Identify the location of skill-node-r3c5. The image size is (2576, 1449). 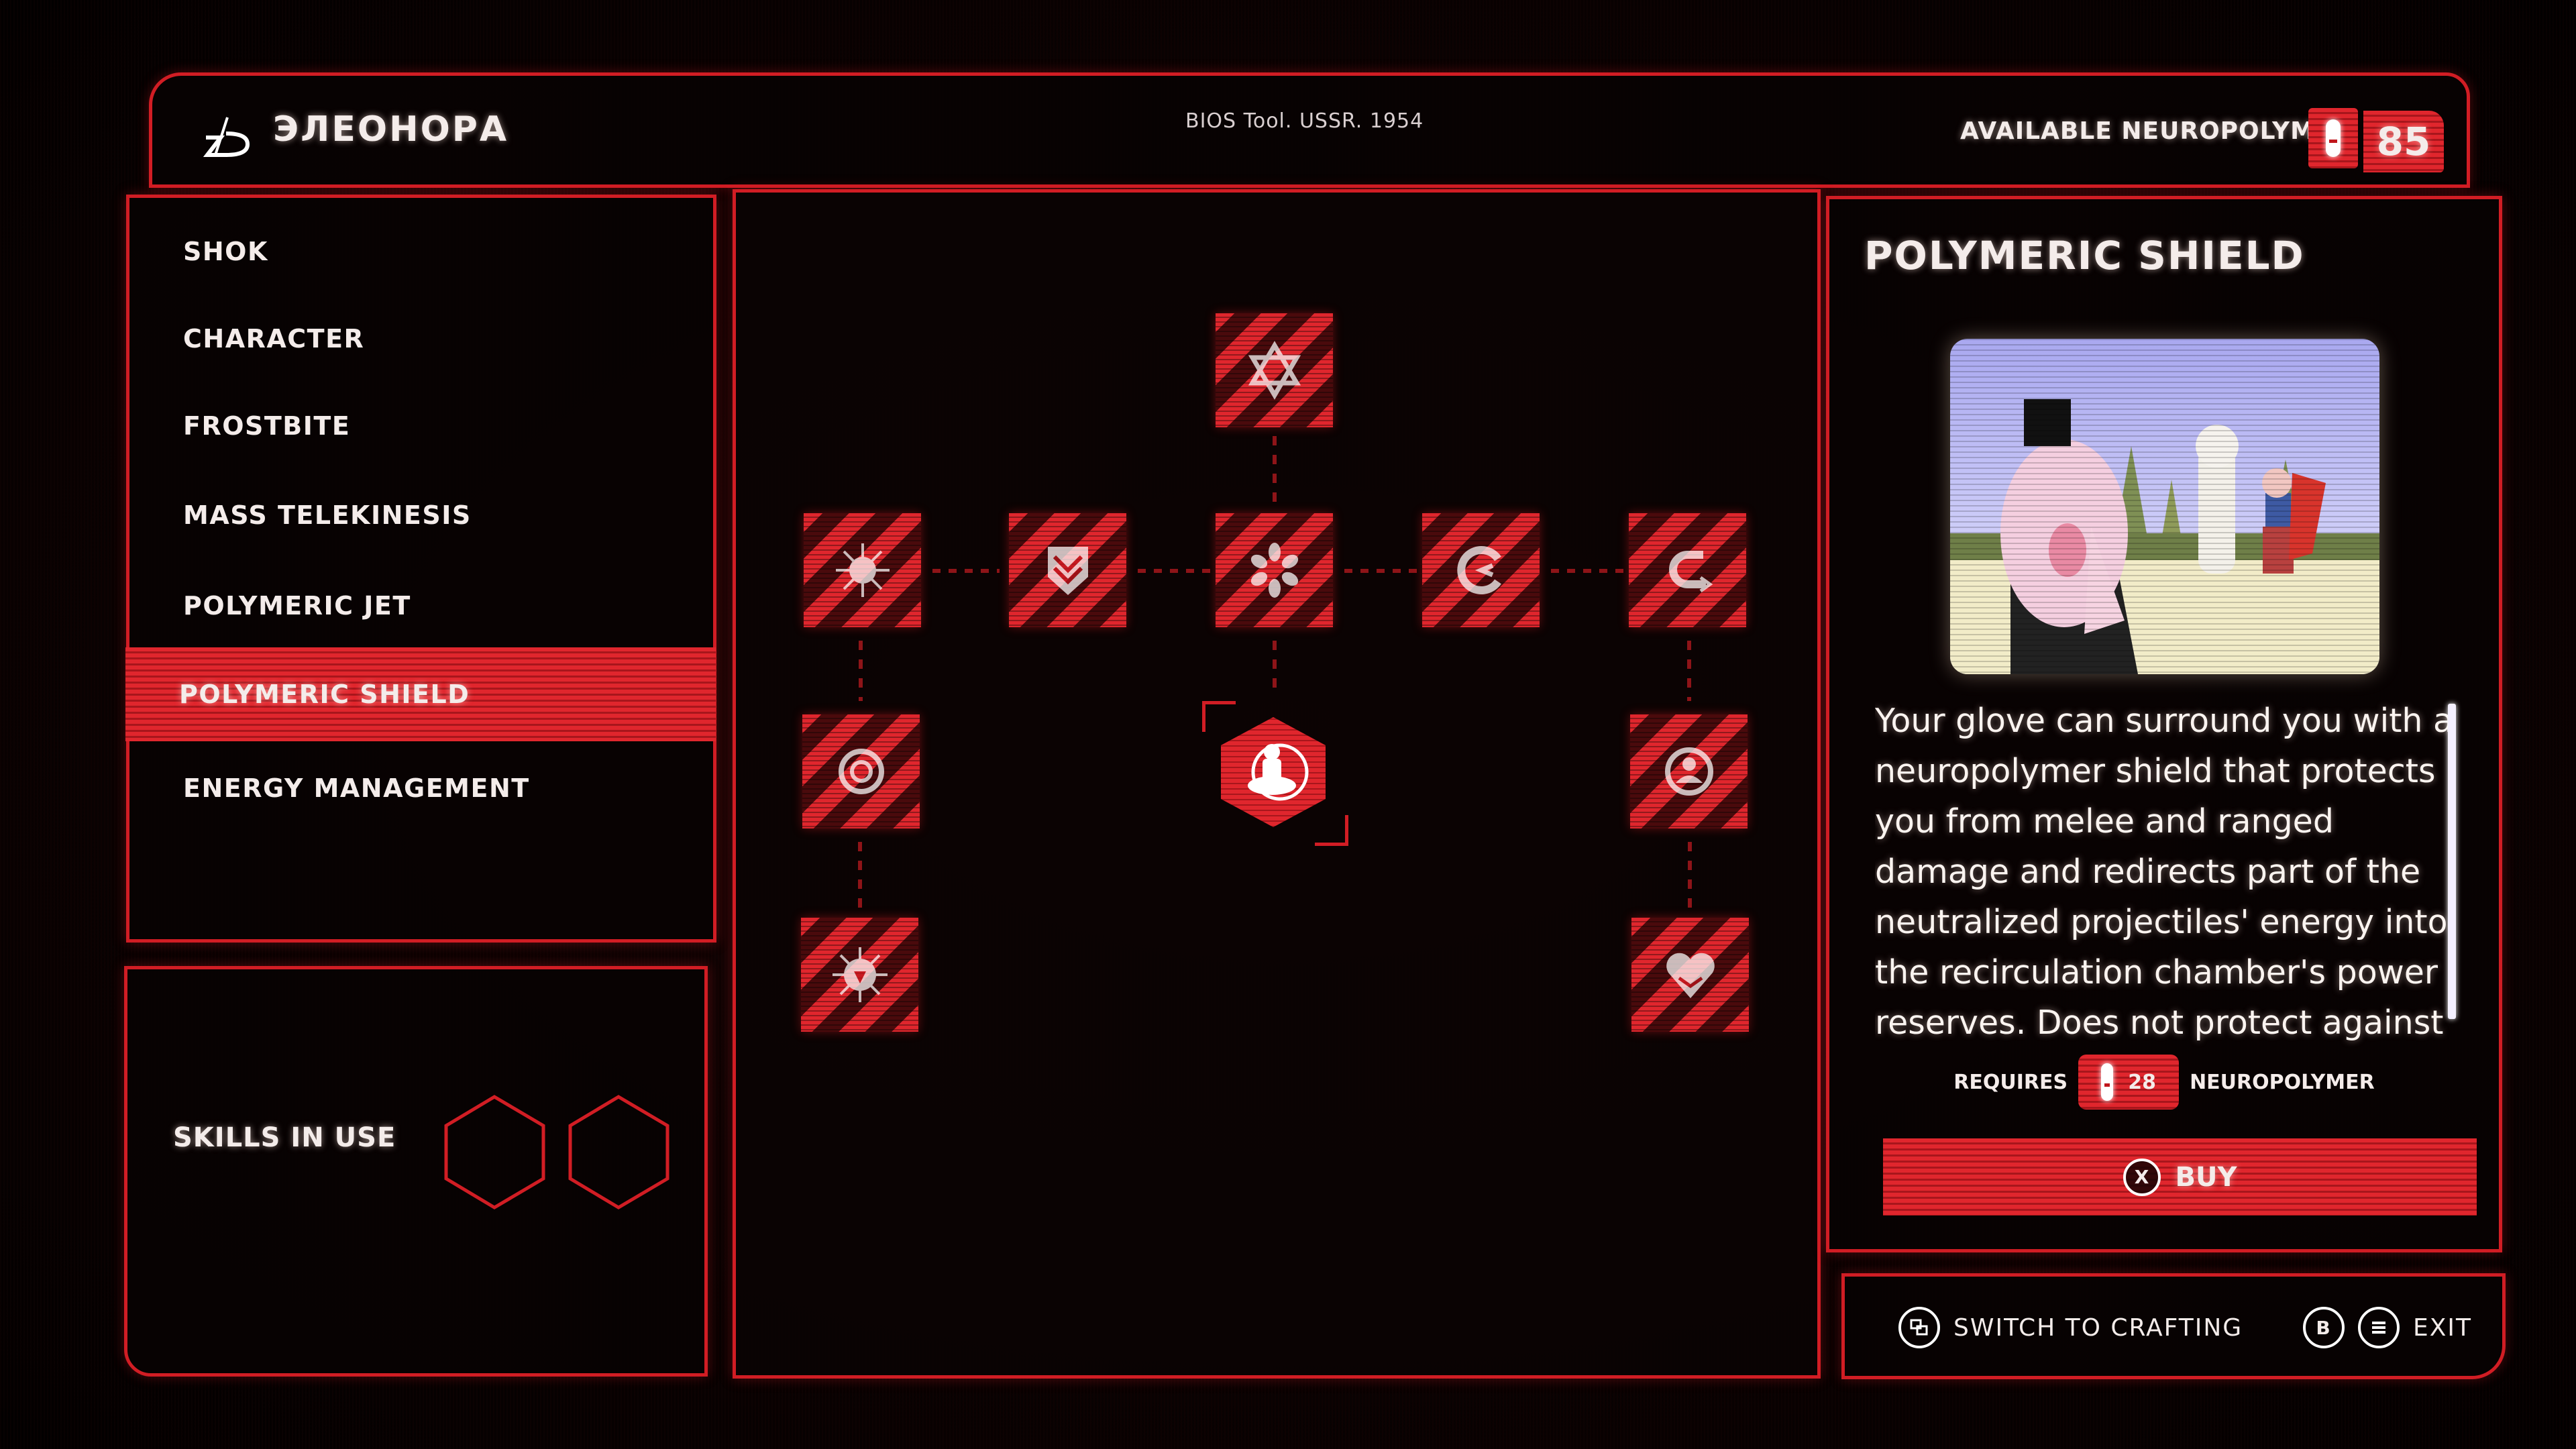
(1690, 975).